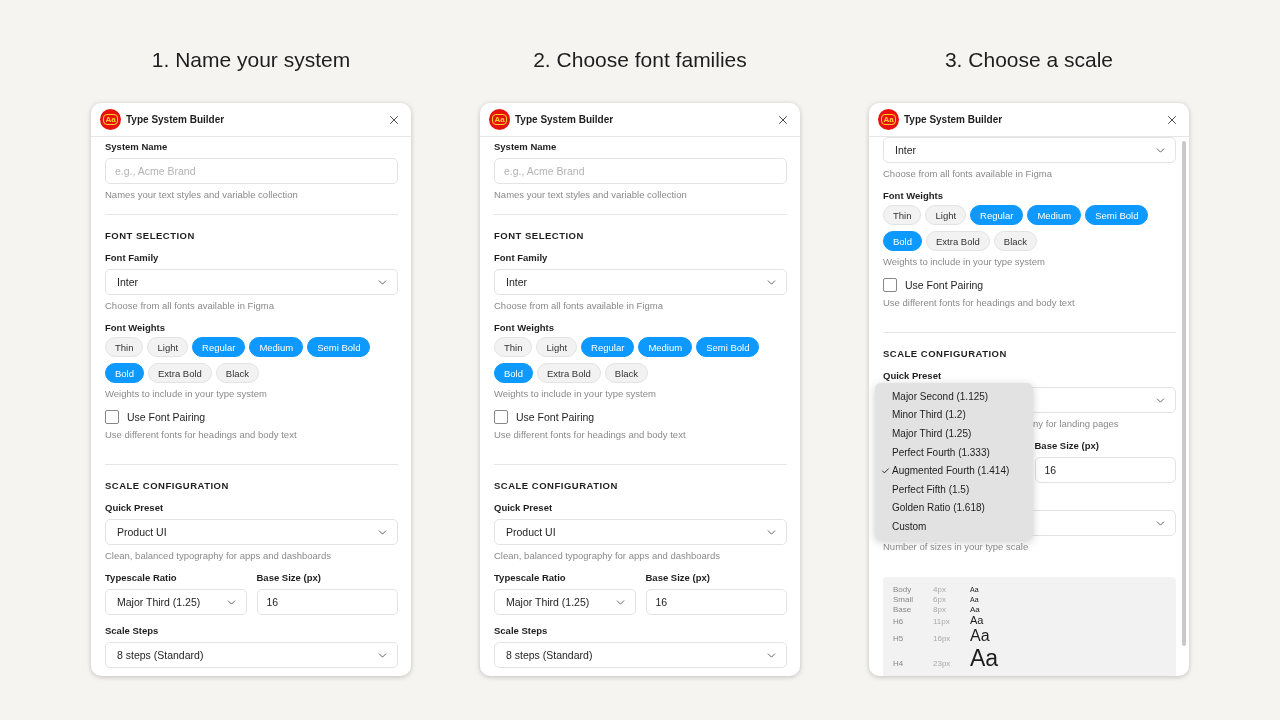 The image size is (1280, 720). Describe the element at coordinates (954, 396) in the screenshot. I see `menu-item: Major Second (1.125)` at that location.